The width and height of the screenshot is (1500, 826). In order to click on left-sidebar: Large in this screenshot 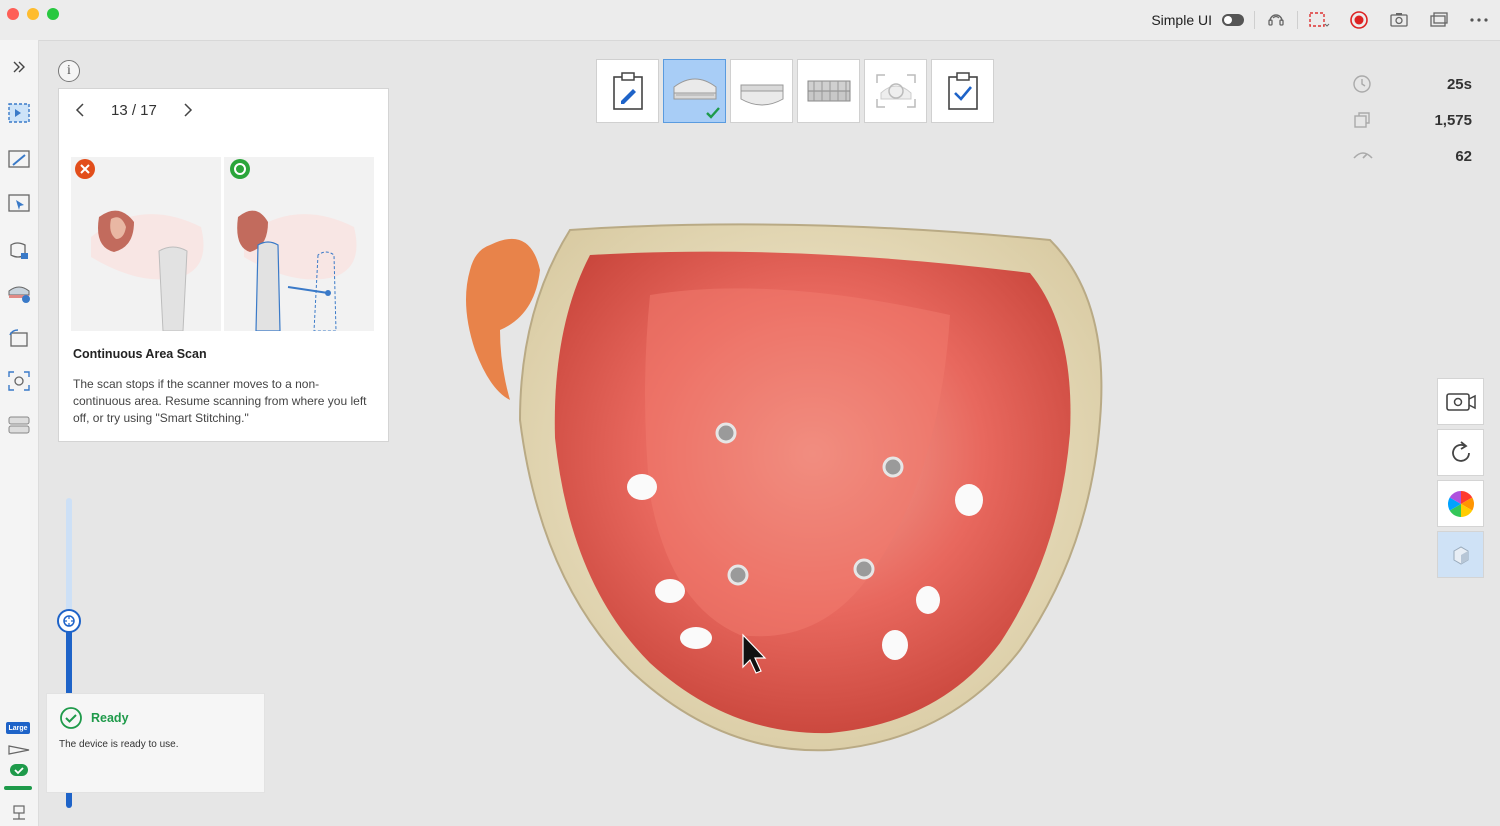, I will do `click(19, 433)`.